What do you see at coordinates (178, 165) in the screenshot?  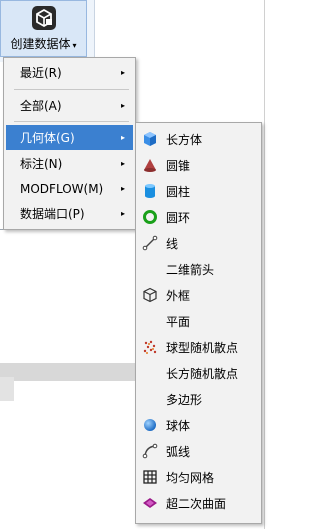 I see `menu-item-label: 圆锥` at bounding box center [178, 165].